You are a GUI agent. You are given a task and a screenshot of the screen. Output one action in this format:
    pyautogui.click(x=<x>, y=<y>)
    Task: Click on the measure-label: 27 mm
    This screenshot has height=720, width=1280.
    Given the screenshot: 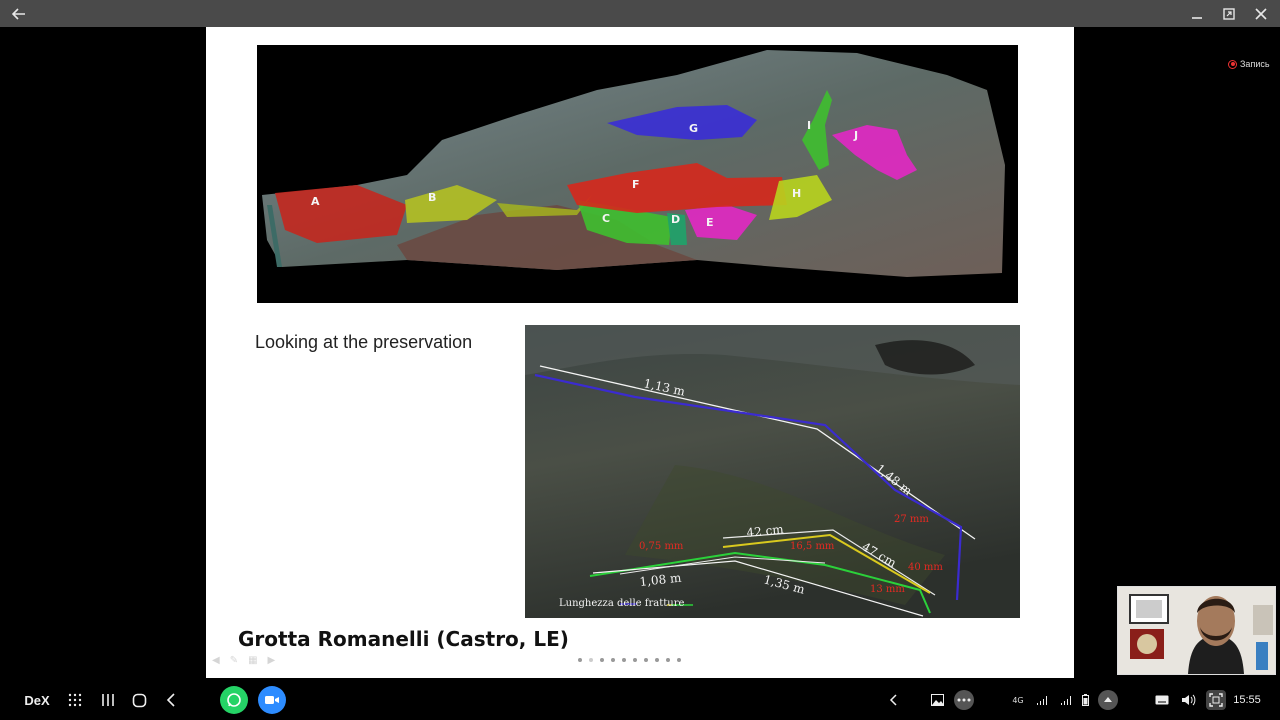 What is the action you would take?
    pyautogui.click(x=911, y=519)
    